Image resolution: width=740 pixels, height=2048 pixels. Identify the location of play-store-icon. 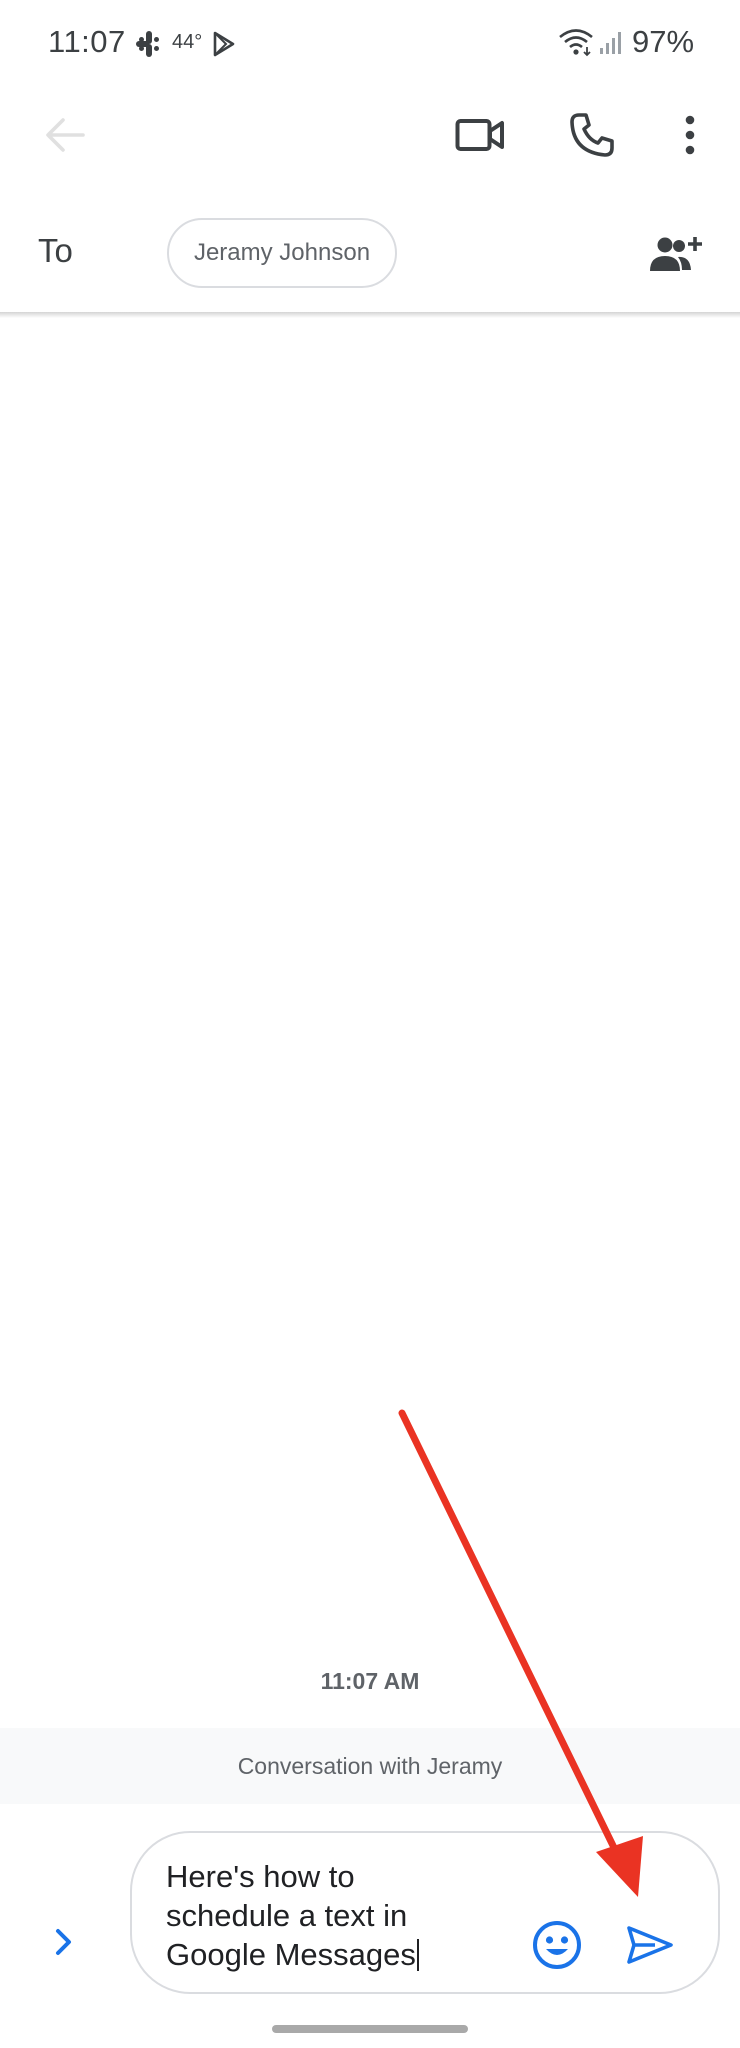
(224, 44).